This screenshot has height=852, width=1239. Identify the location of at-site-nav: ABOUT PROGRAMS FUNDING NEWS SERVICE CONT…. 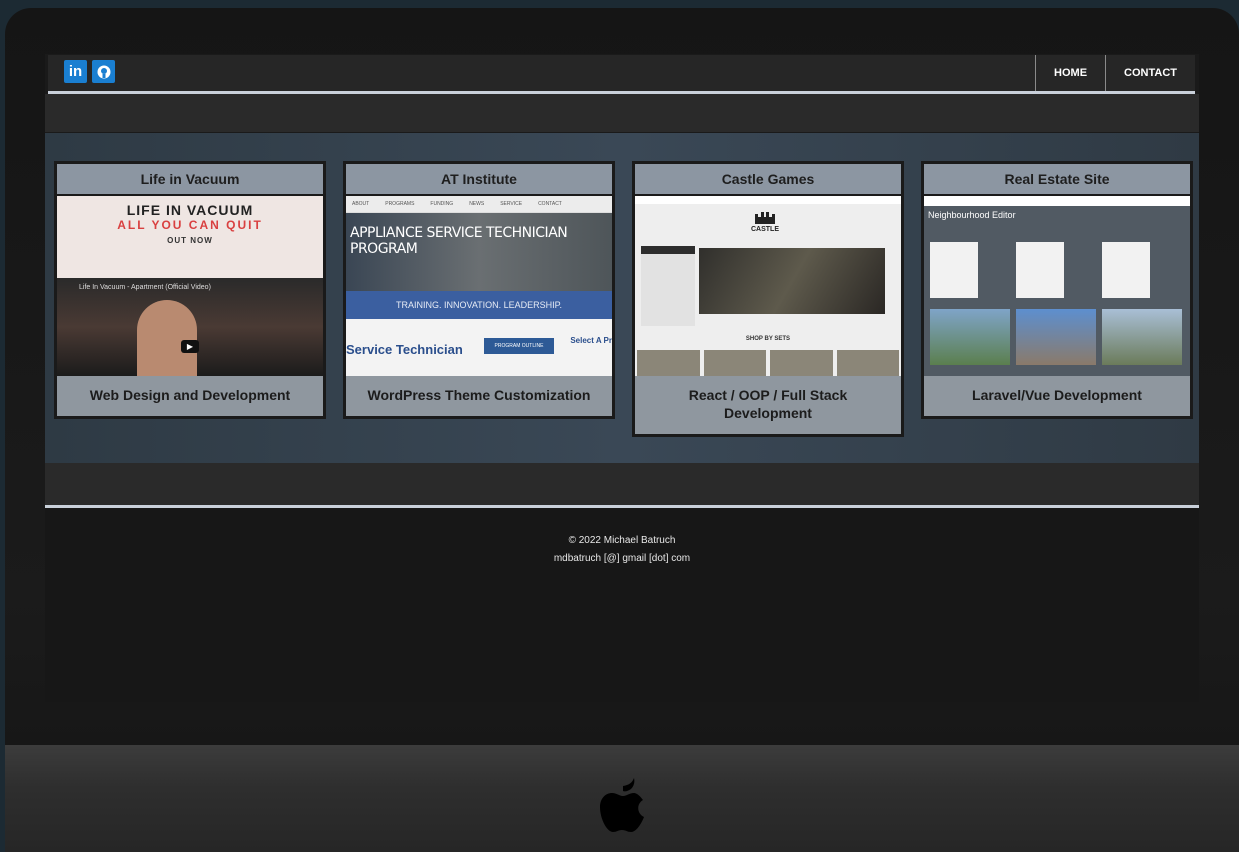
(479, 204).